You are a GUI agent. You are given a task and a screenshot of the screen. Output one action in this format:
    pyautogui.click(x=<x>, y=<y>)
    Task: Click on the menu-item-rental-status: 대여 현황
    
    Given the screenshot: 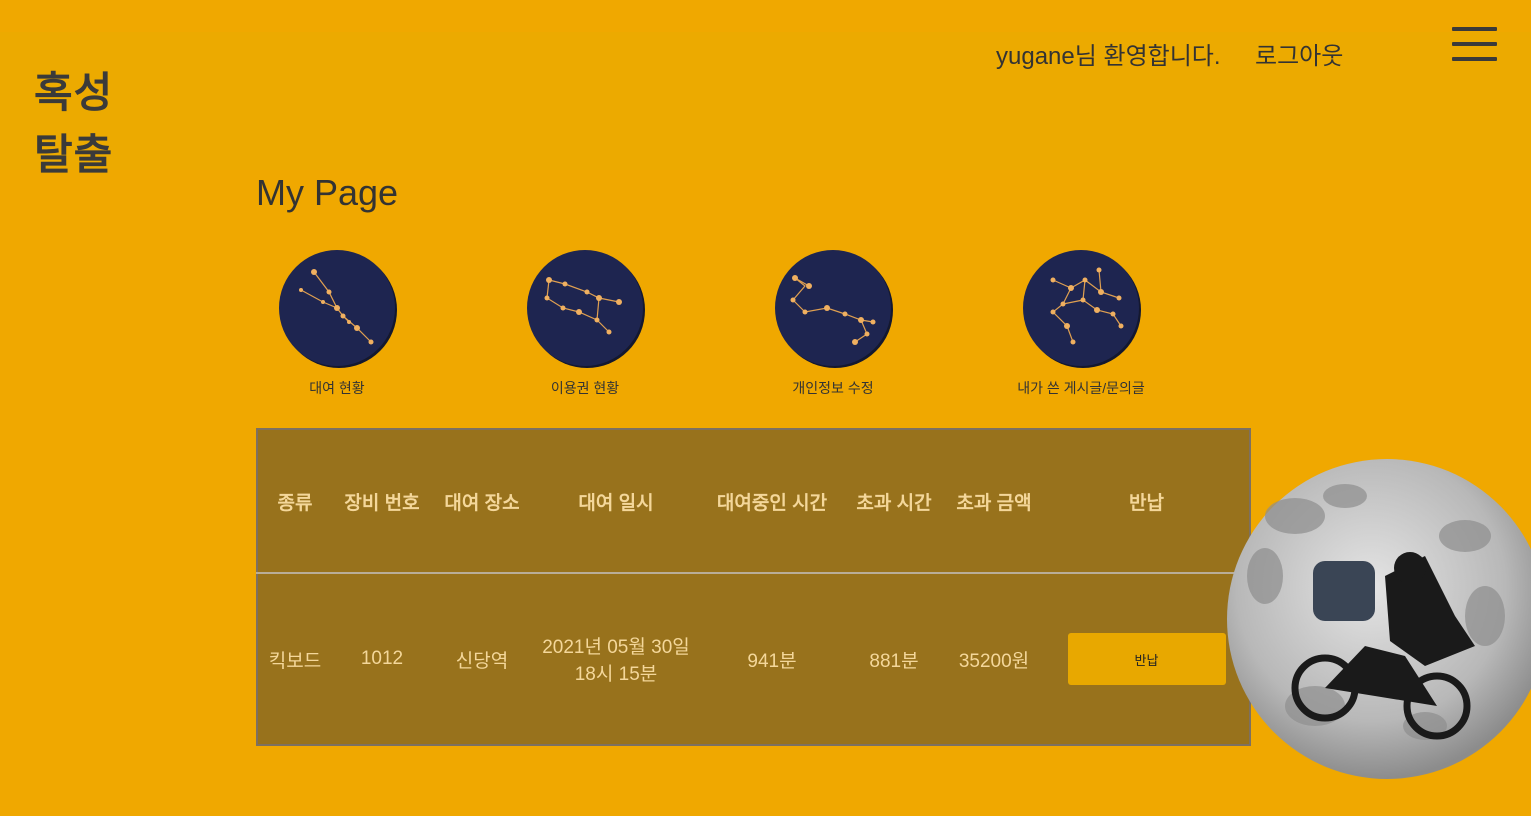 What is the action you would take?
    pyautogui.click(x=337, y=324)
    